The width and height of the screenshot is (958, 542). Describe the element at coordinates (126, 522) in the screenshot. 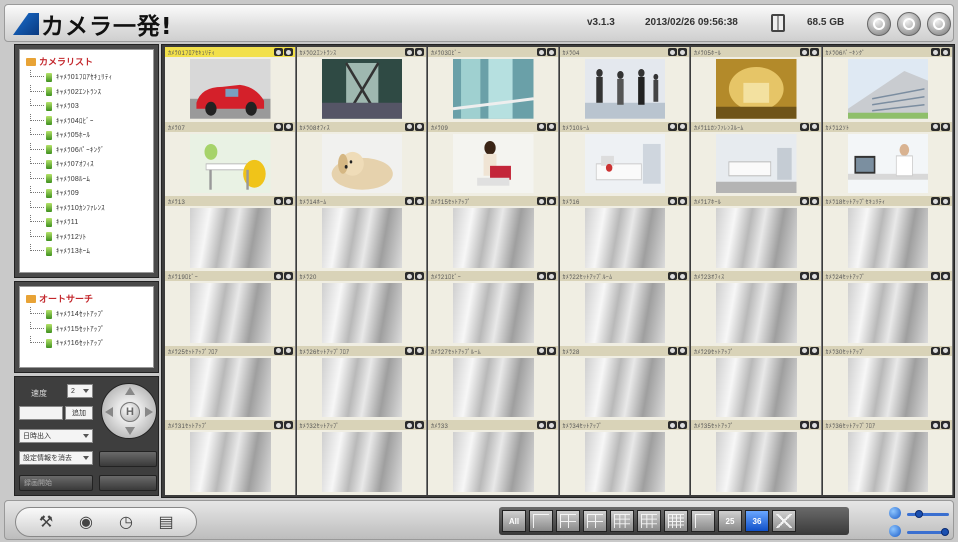

I see `schedule-button: ◷` at that location.